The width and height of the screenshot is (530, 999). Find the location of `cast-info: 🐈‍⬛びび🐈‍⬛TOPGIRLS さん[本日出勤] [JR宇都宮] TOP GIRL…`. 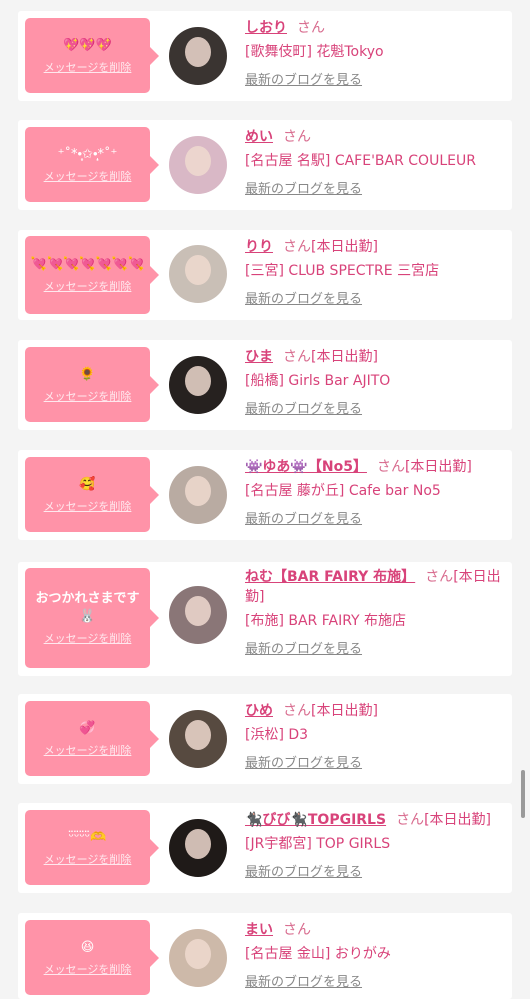

cast-info: 🐈‍⬛びび🐈‍⬛TOPGIRLS さん[本日出勤] [JR宇都宮] TOP GIRL… is located at coordinates (376, 845).